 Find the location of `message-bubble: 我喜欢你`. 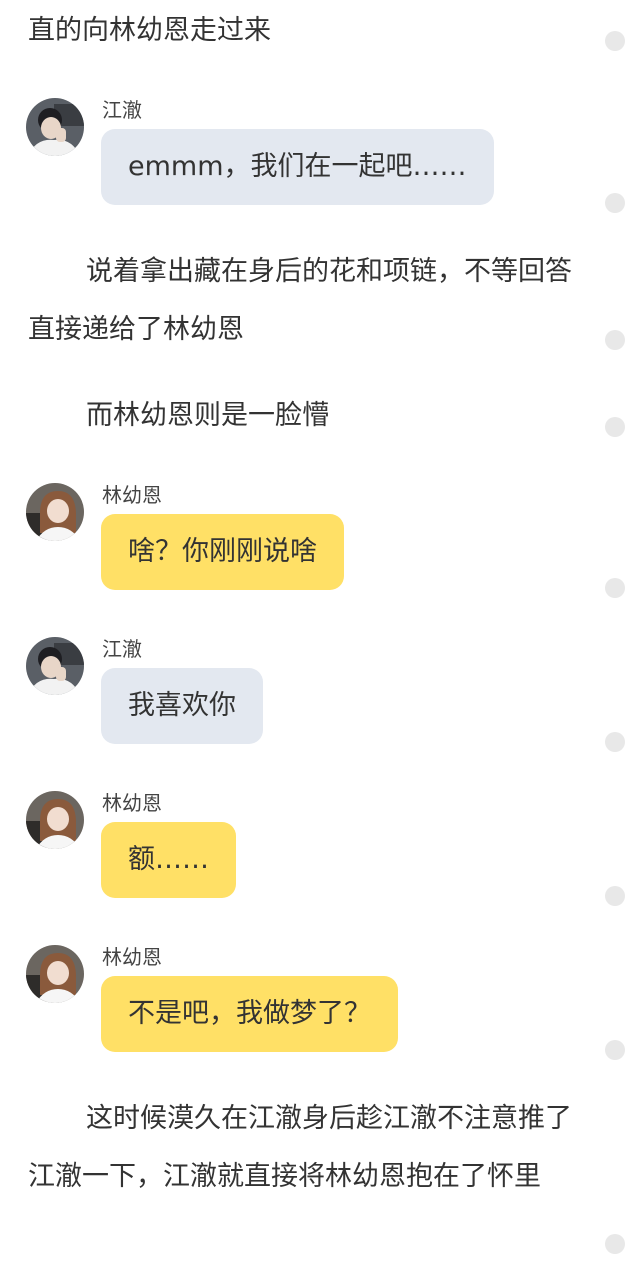

message-bubble: 我喜欢你 is located at coordinates (182, 706).